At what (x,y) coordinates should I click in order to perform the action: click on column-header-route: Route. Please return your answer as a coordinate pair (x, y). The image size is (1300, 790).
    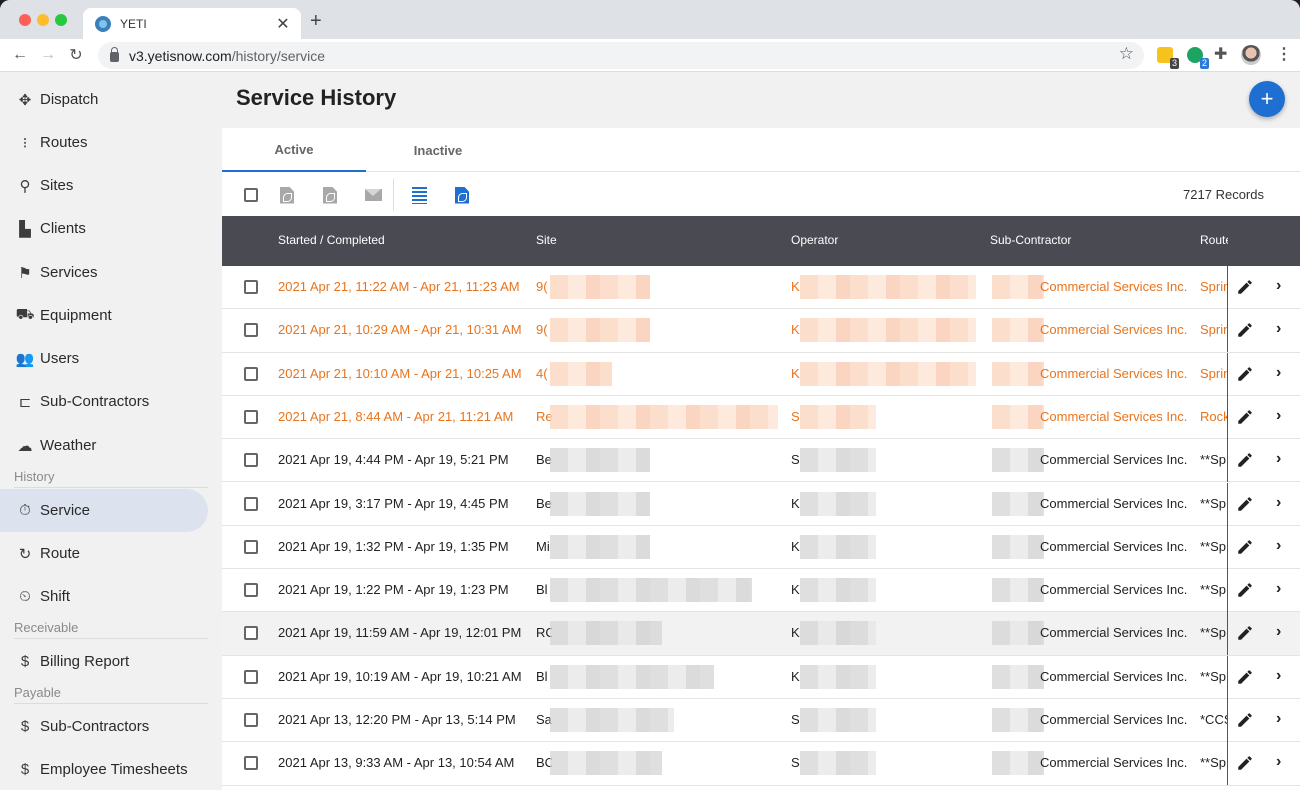
    Looking at the image, I should click on (1214, 240).